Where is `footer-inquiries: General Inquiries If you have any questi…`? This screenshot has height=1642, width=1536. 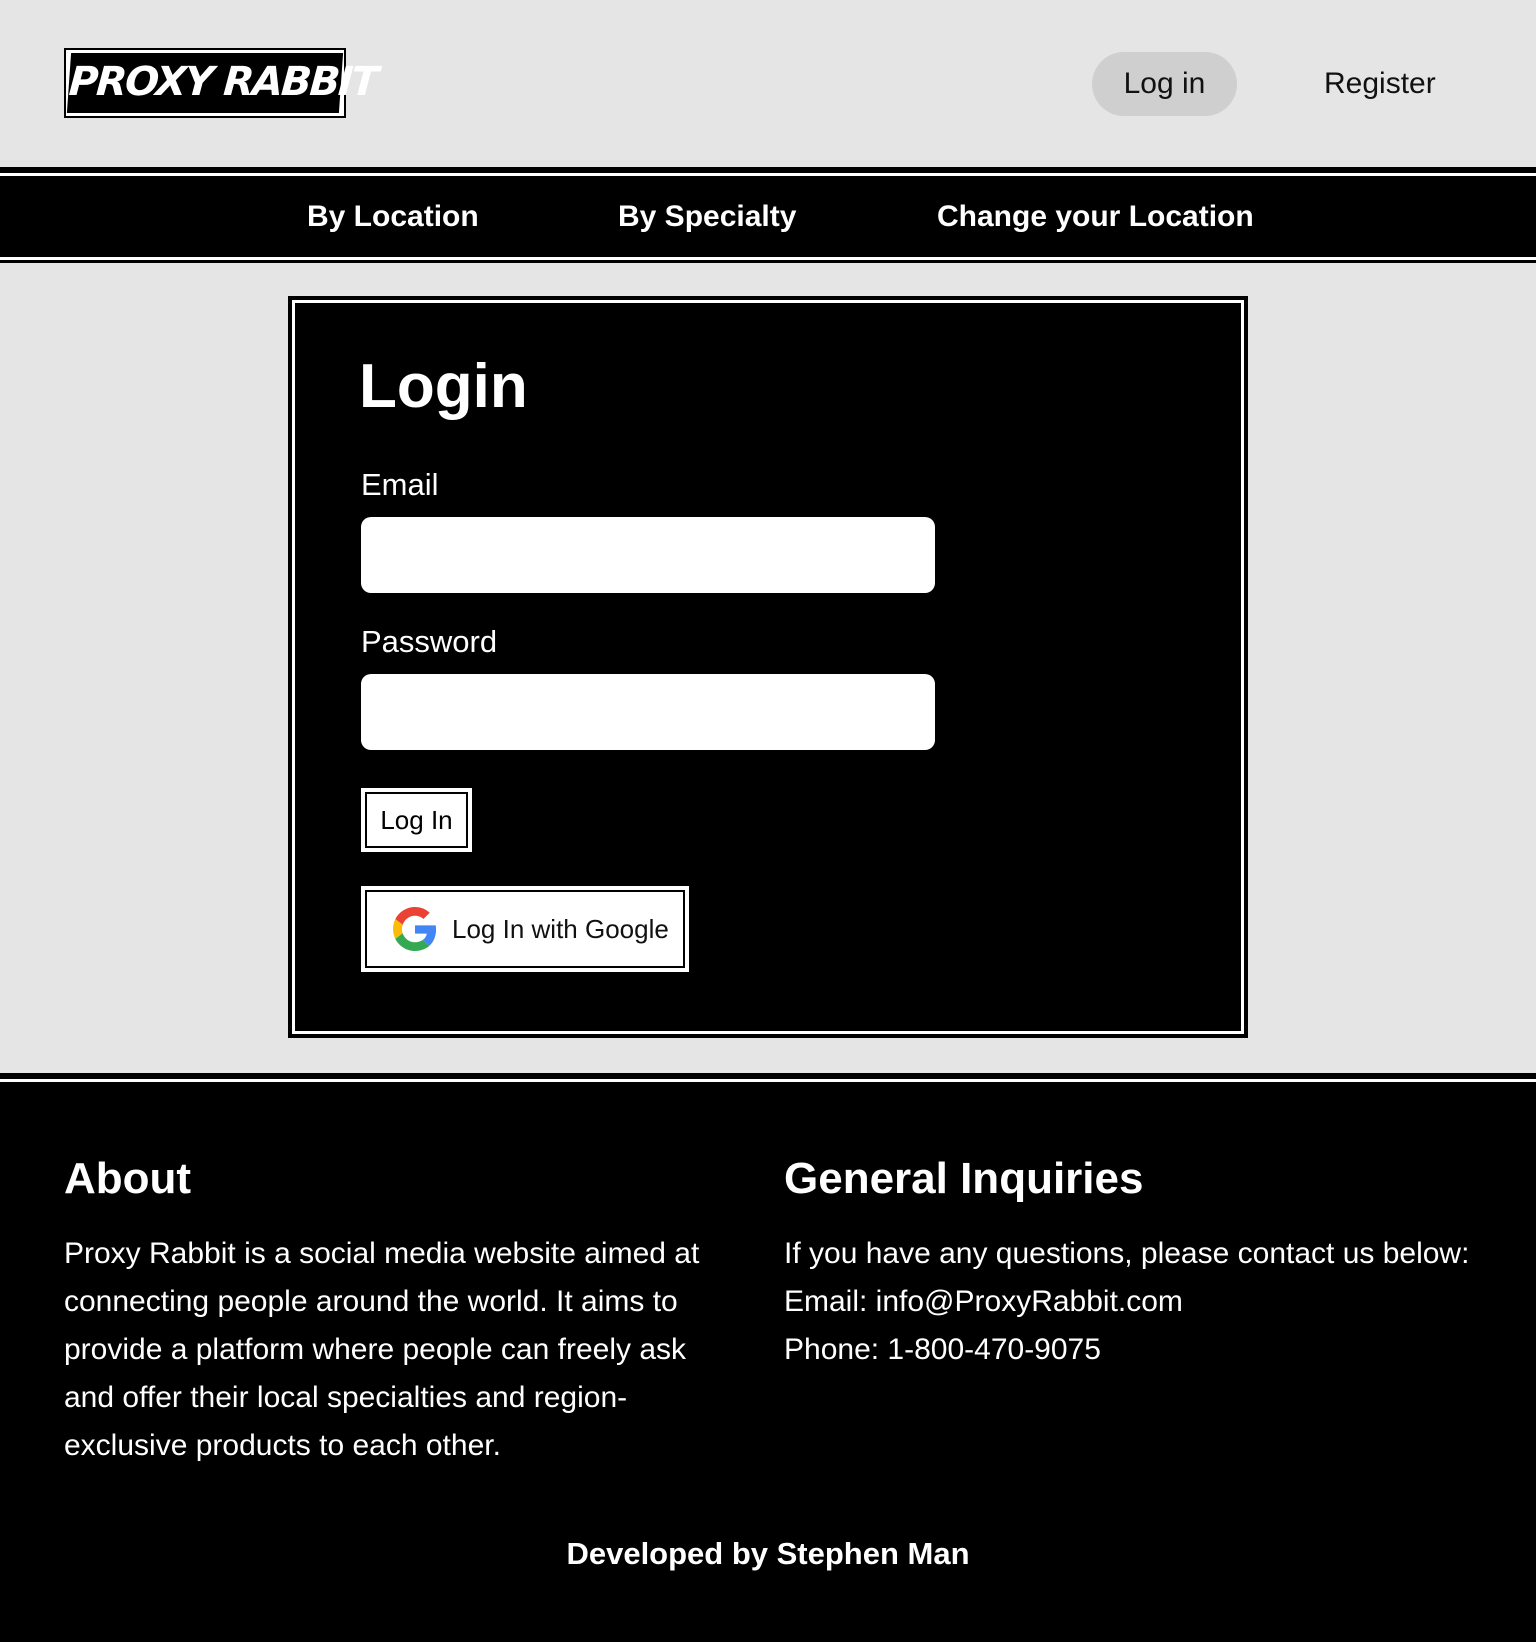
footer-inquiries: General Inquiries If you have any questi… is located at coordinates (1134, 1264).